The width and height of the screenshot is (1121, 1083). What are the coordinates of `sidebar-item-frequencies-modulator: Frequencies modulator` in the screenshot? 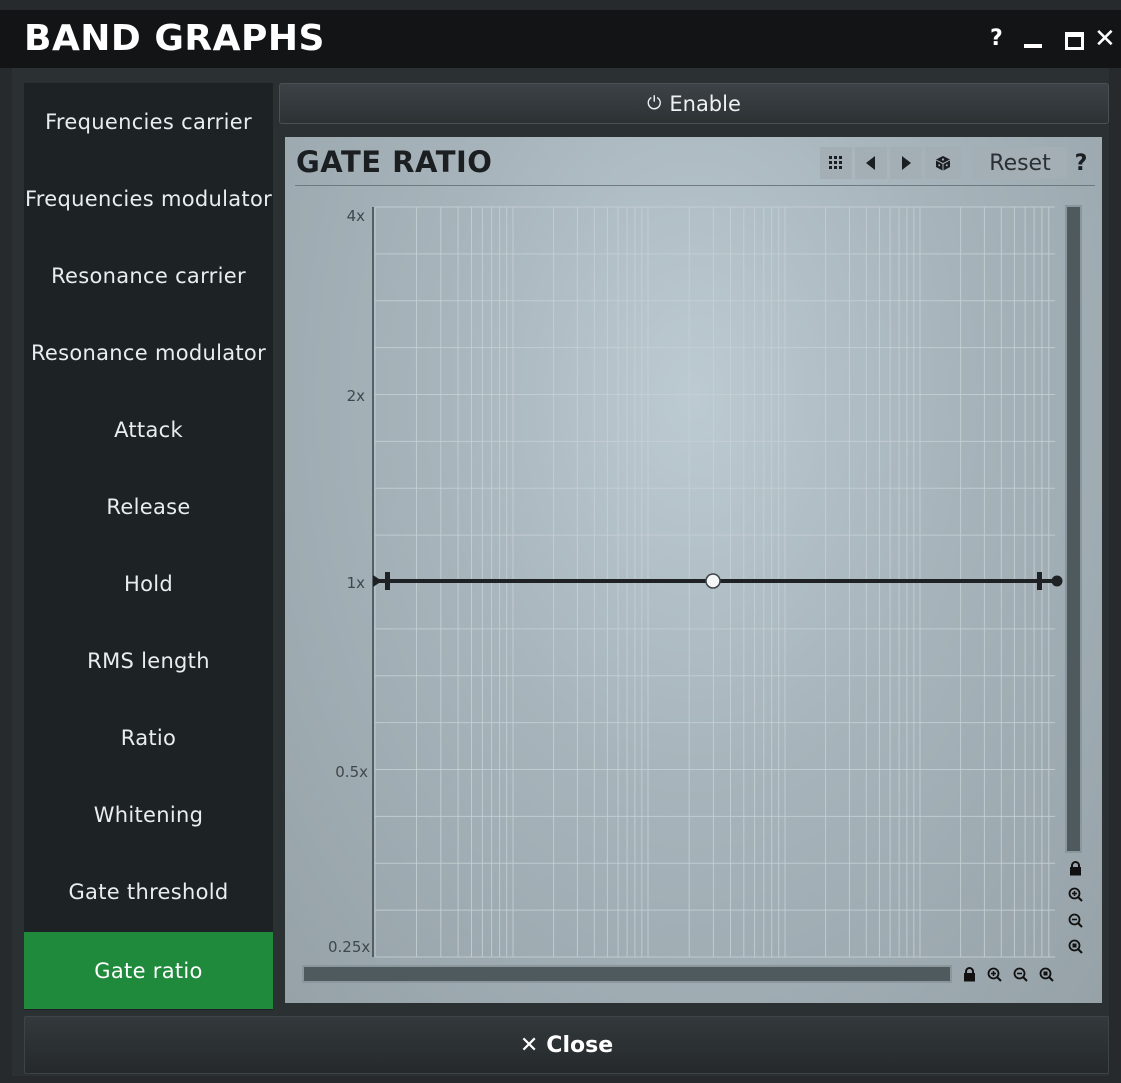 It's located at (148, 198).